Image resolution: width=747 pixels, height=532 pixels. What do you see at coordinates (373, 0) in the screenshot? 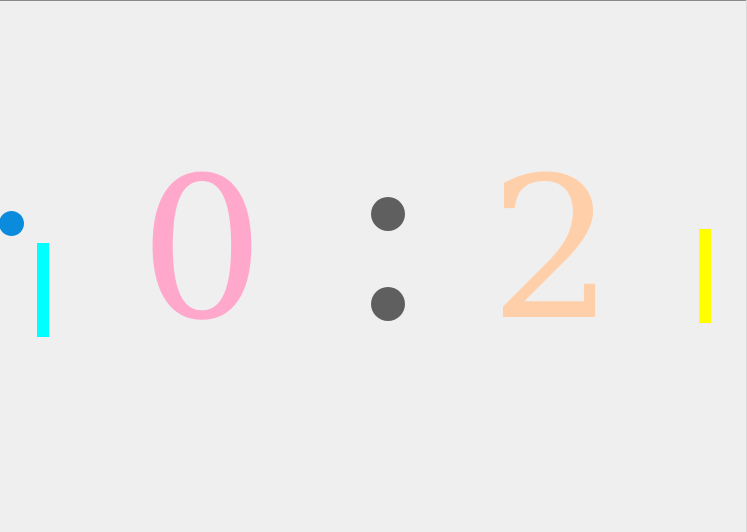
I see `top-border` at bounding box center [373, 0].